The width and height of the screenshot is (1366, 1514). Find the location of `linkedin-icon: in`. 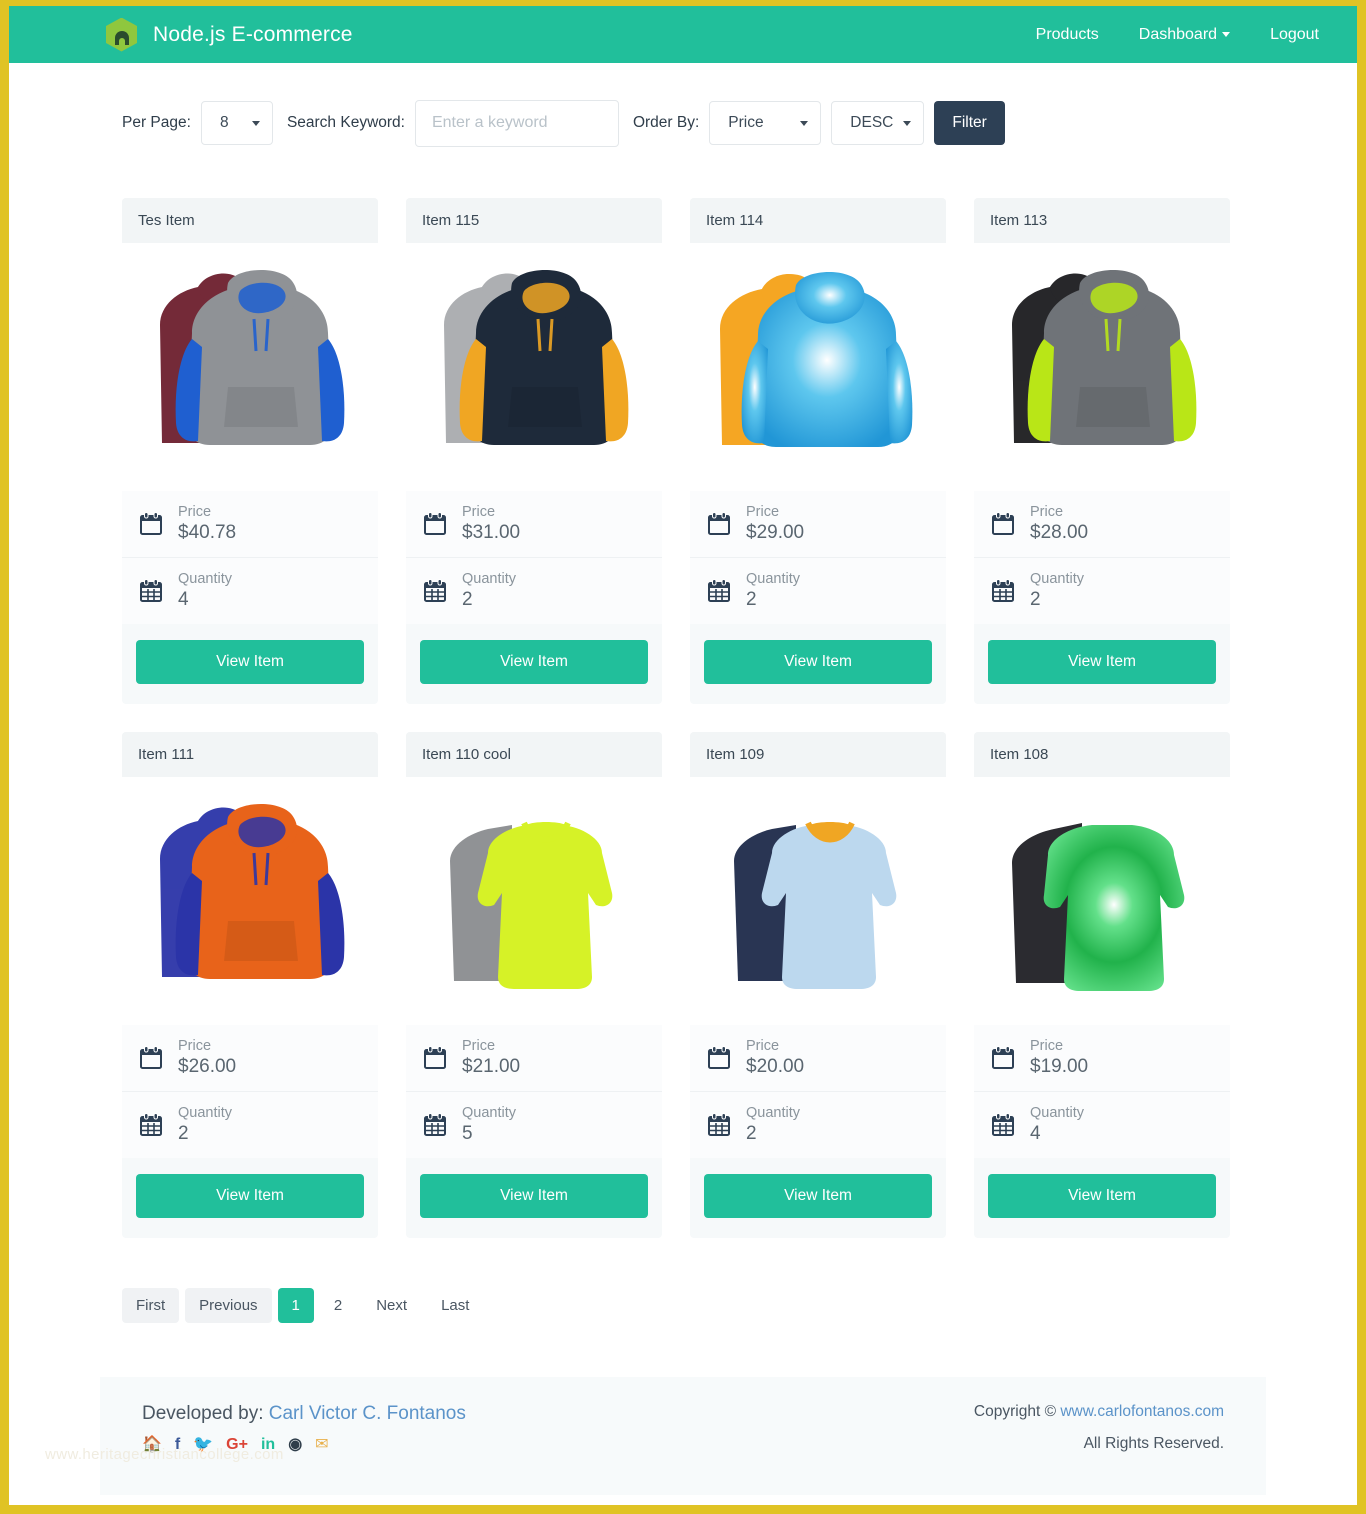

linkedin-icon: in is located at coordinates (268, 1444).